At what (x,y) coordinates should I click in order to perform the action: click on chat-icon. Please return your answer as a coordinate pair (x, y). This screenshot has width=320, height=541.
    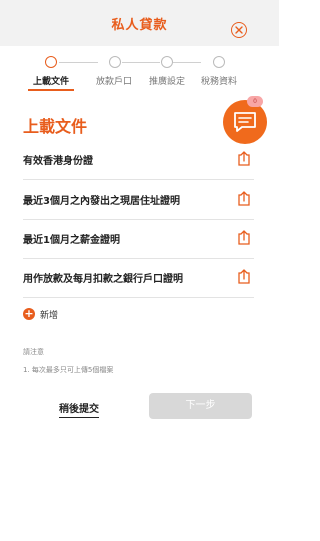
    Looking at the image, I should click on (245, 122).